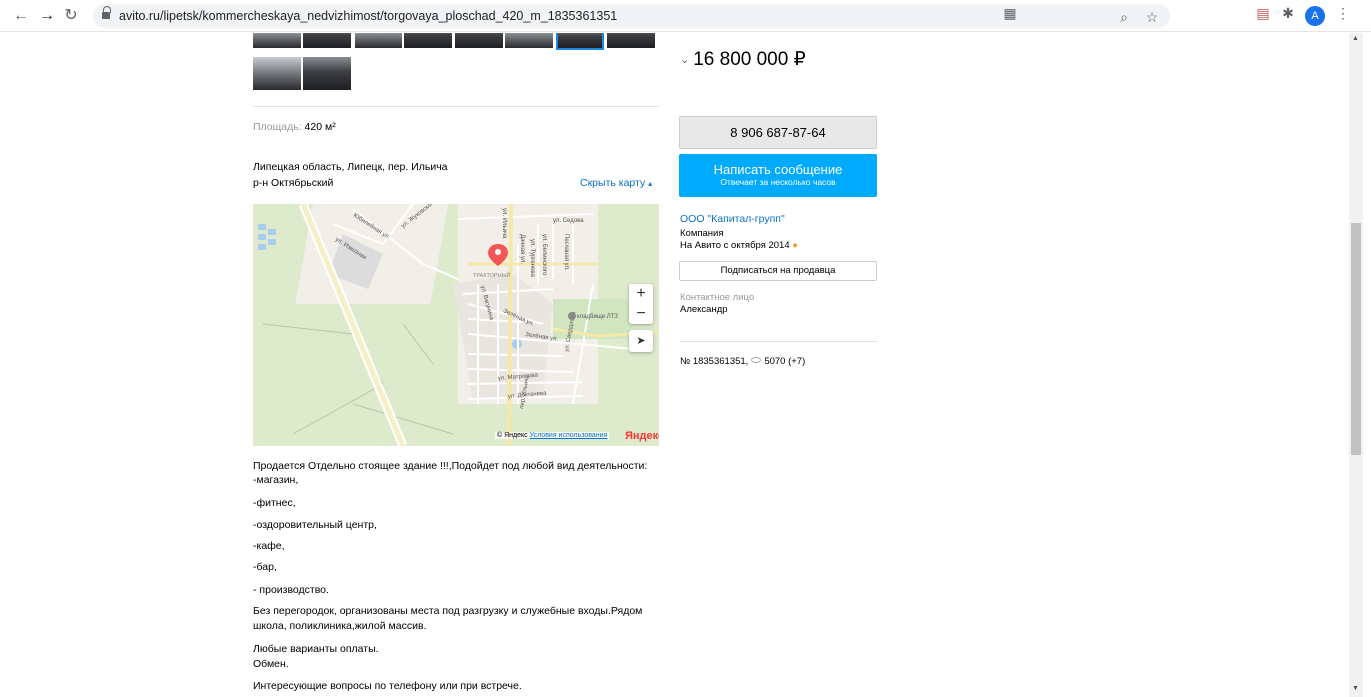  Describe the element at coordinates (265, 567) in the screenshot. I see `description-line: -бар,` at that location.